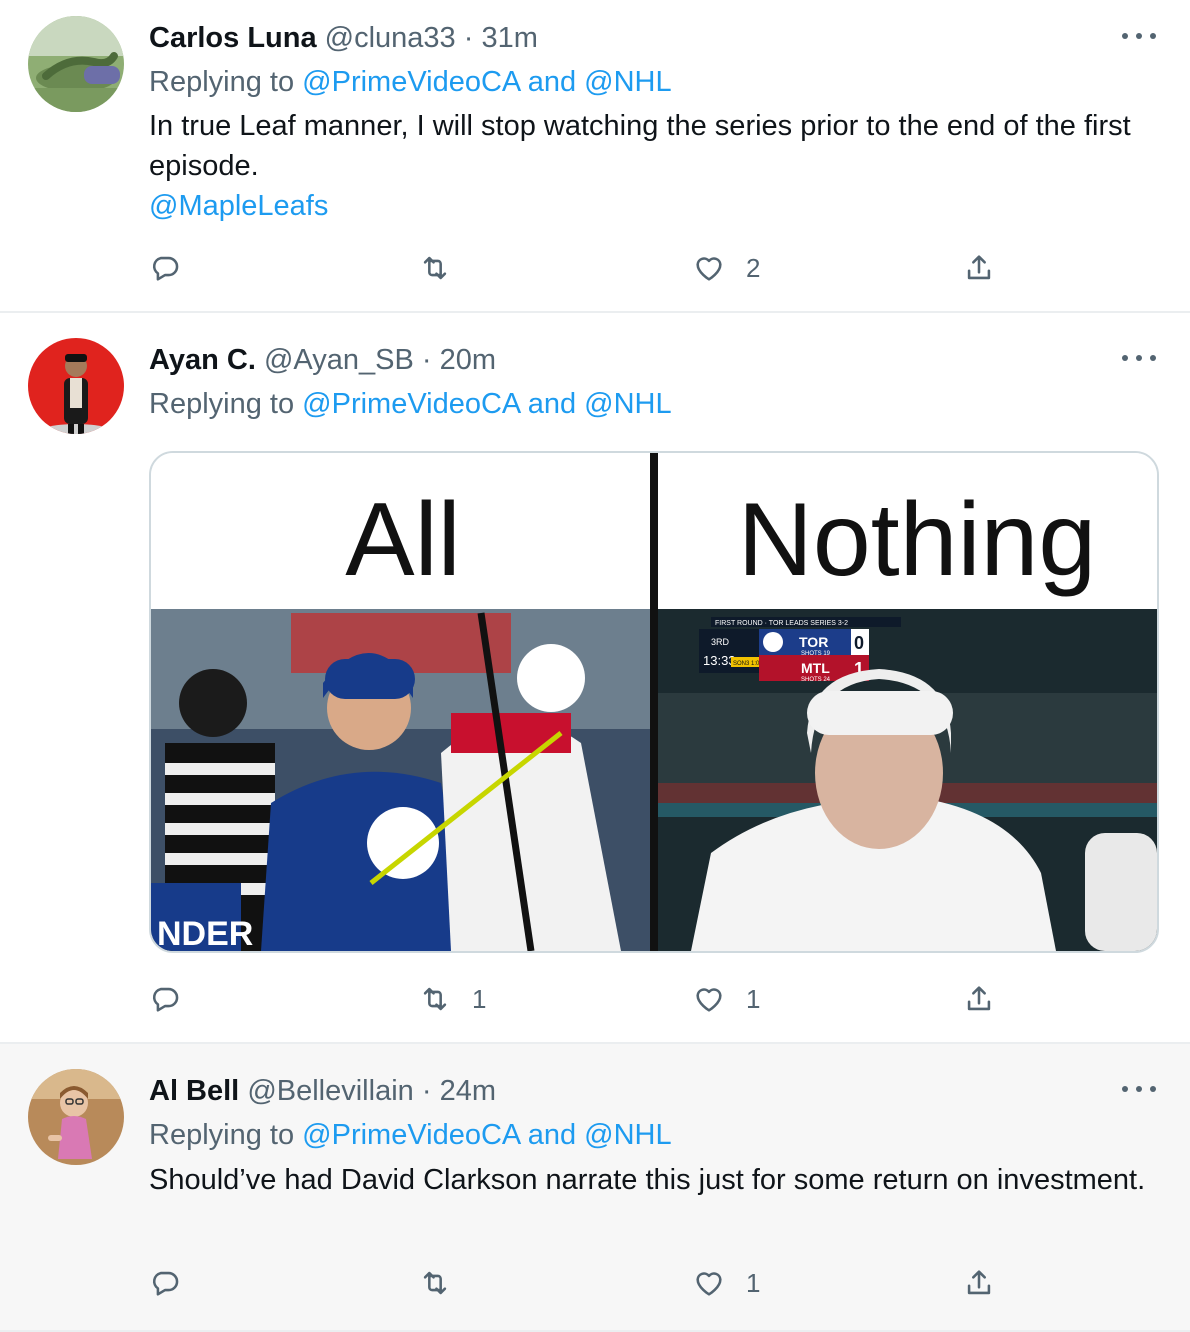 This screenshot has height=1332, width=1190. What do you see at coordinates (509, 38) in the screenshot?
I see `timestamp: 31m` at bounding box center [509, 38].